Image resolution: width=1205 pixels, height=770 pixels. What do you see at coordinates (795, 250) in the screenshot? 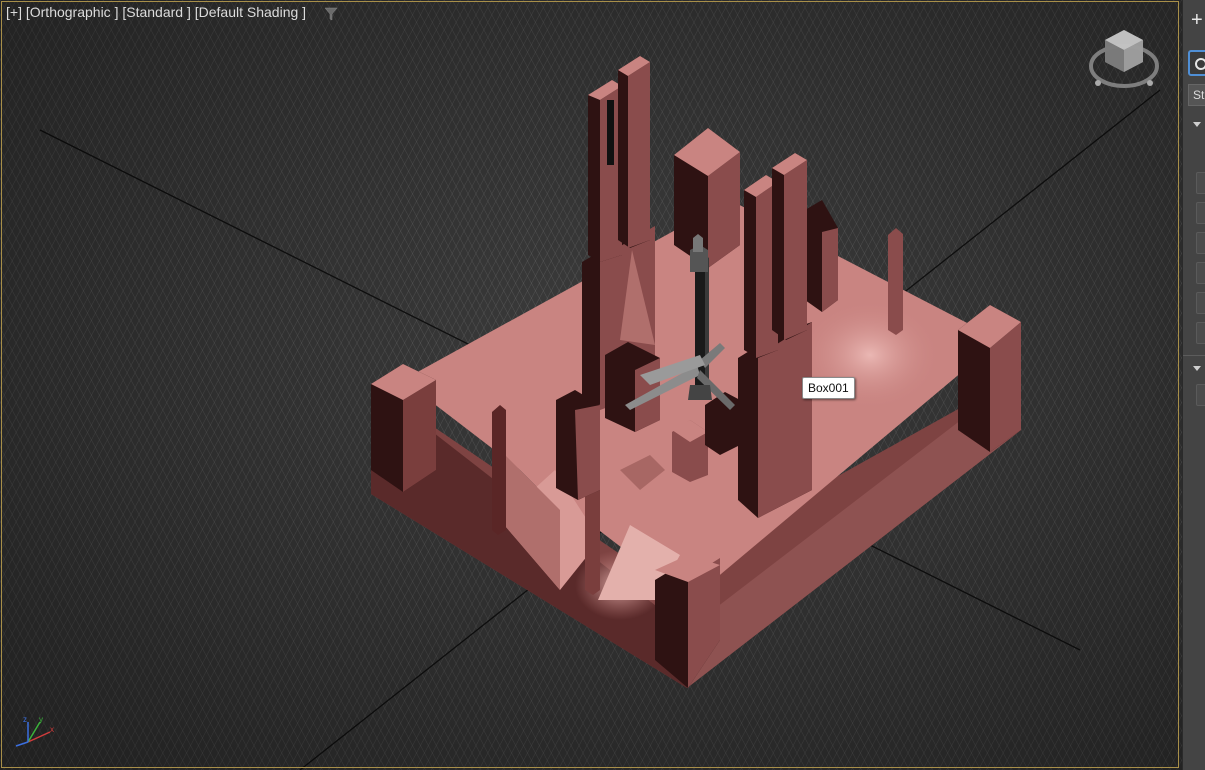
I see `col-r2-light` at bounding box center [795, 250].